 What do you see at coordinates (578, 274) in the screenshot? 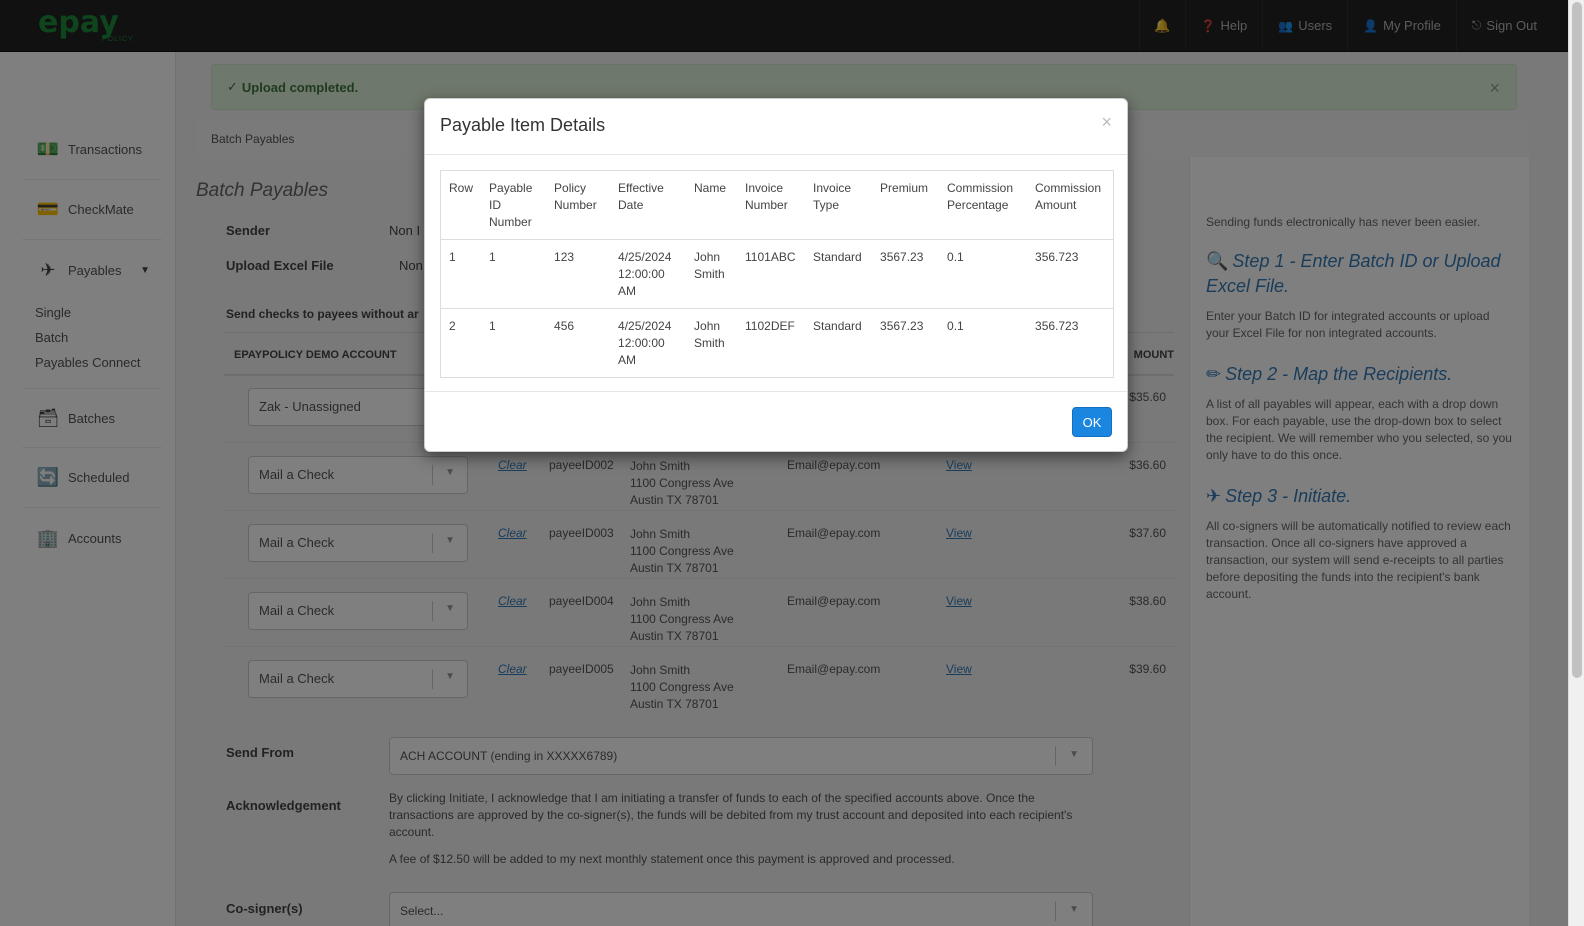
I see `cell-policy-number: 123` at bounding box center [578, 274].